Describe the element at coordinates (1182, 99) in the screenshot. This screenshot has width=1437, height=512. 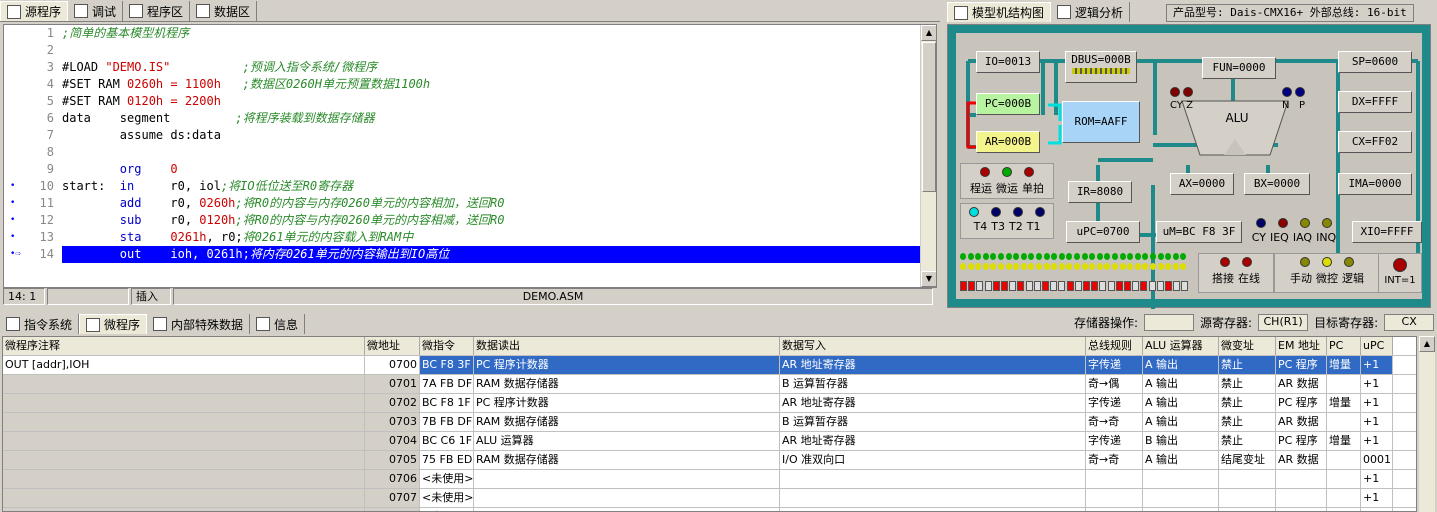
I see `cy-z-flags: CY Z` at that location.